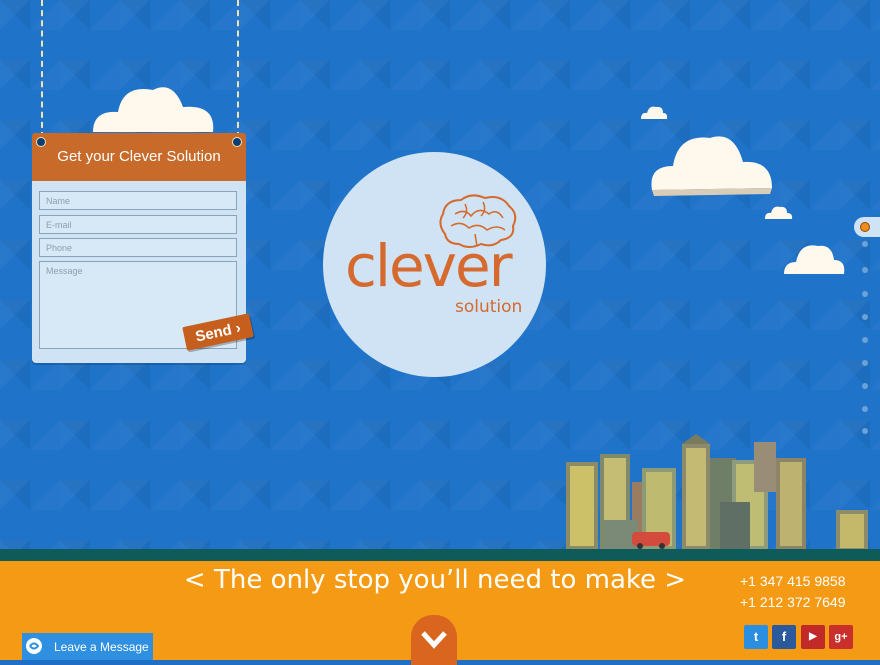 The width and height of the screenshot is (880, 665). What do you see at coordinates (138, 224) in the screenshot?
I see `email-input` at bounding box center [138, 224].